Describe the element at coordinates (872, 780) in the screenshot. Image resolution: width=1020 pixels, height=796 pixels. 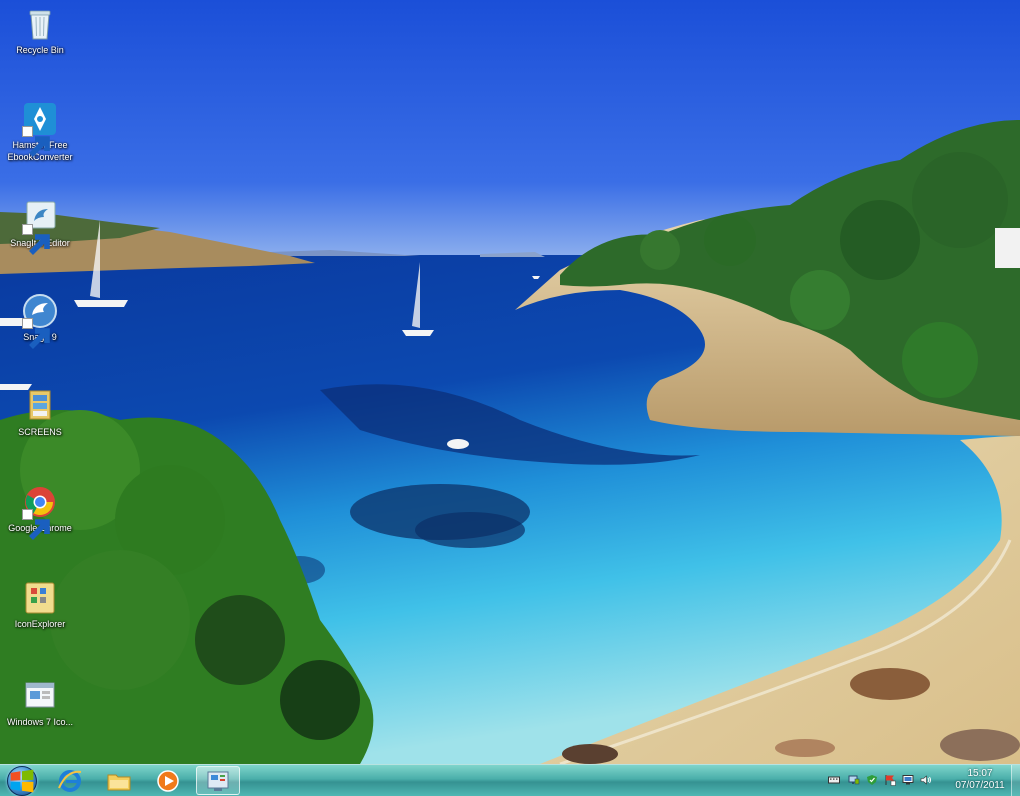
I see `security-icon` at that location.